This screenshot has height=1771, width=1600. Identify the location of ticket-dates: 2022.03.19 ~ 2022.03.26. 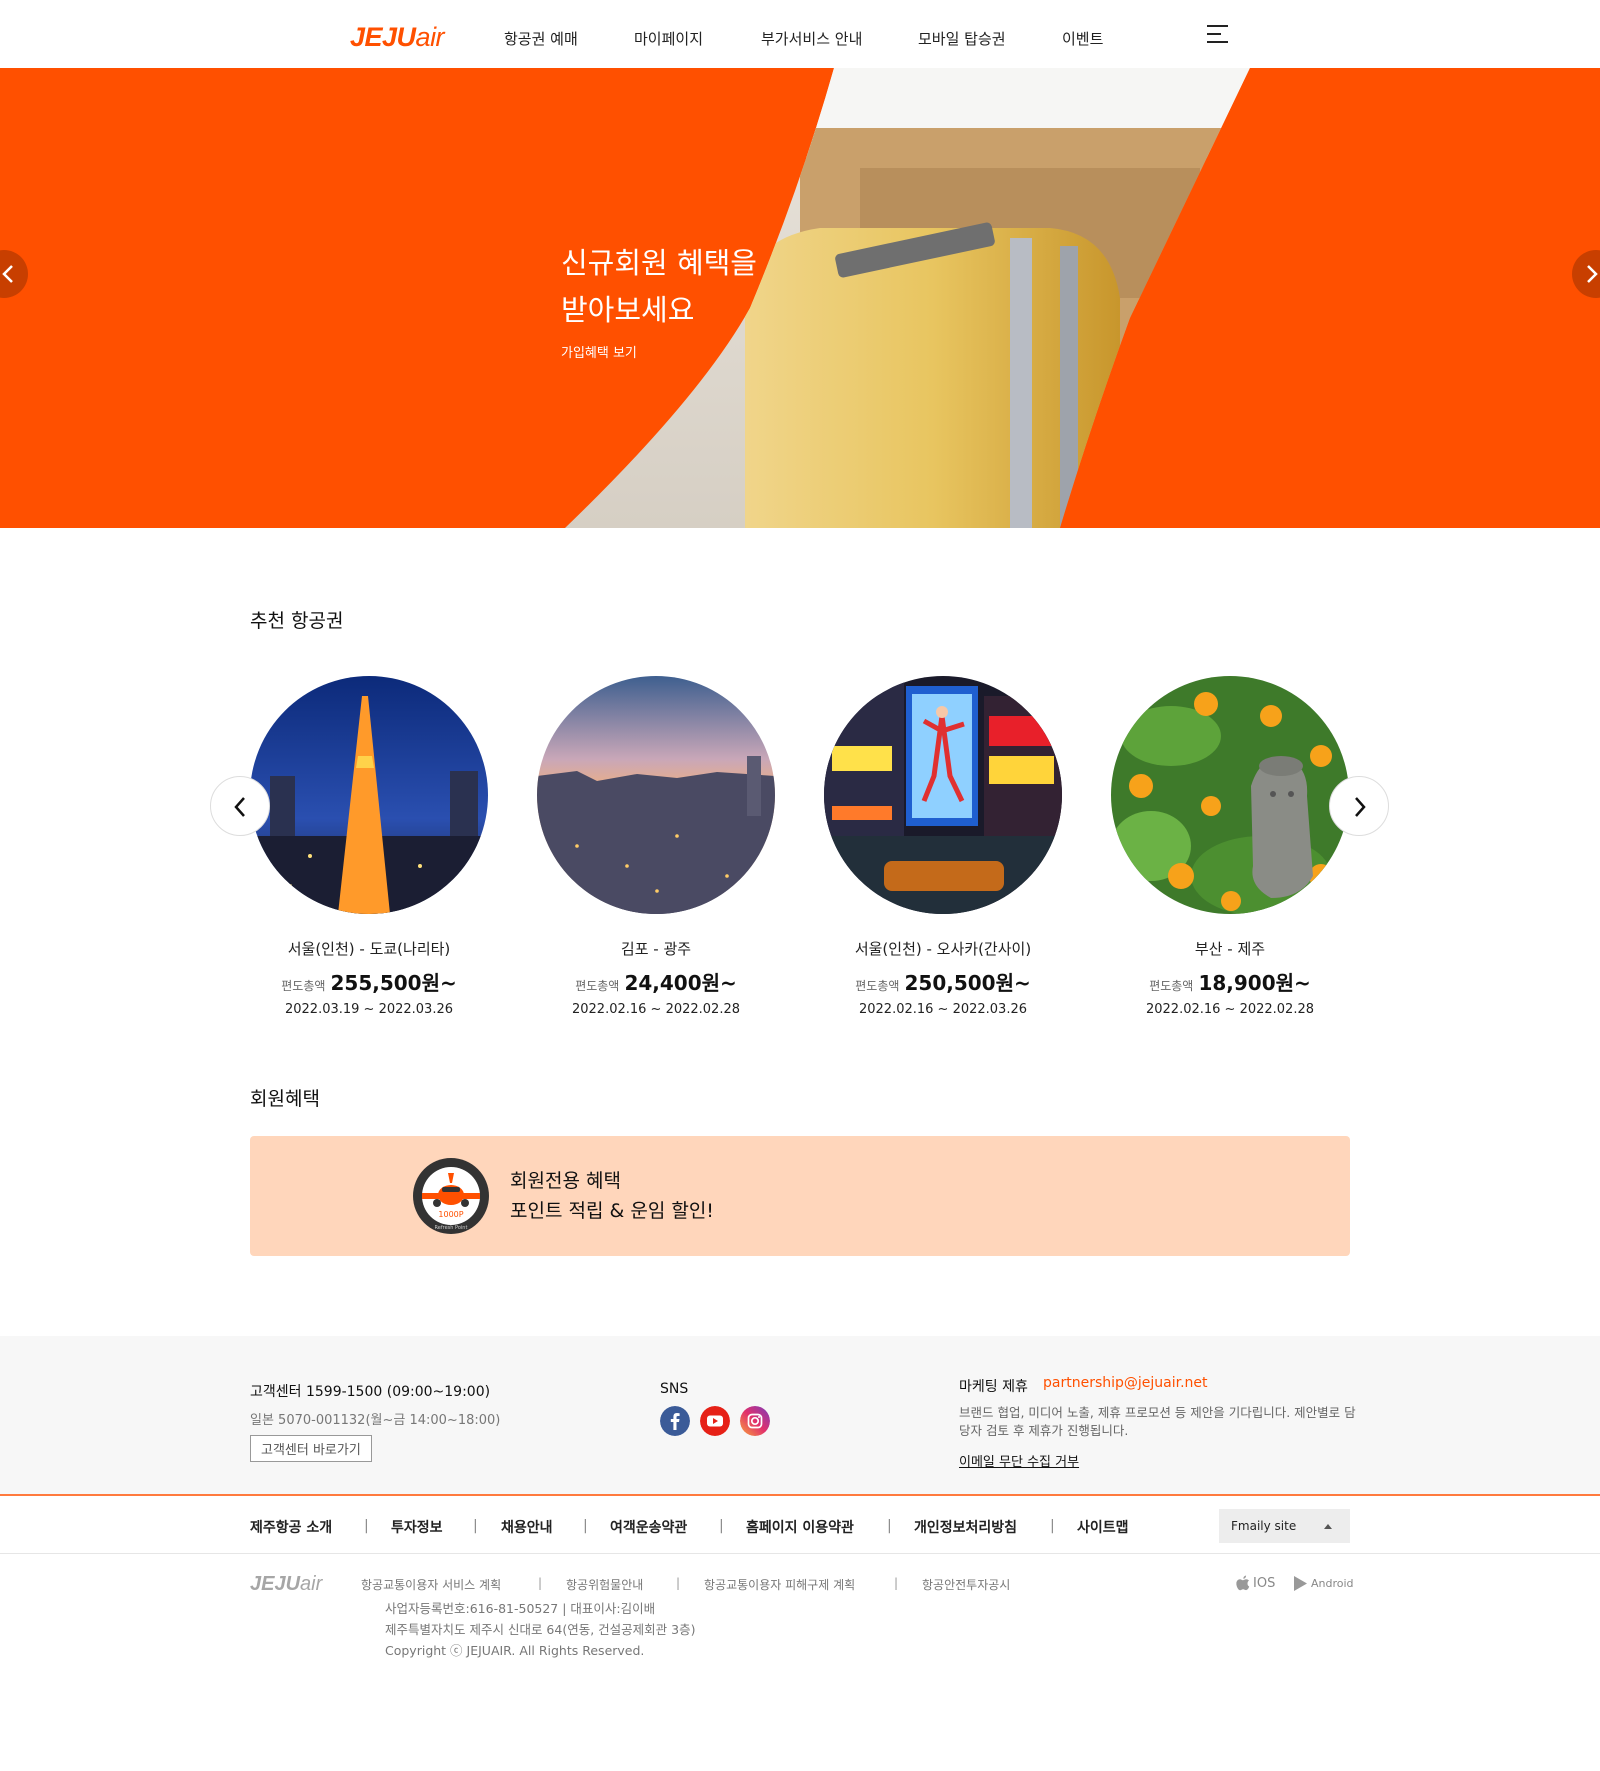
(369, 1009).